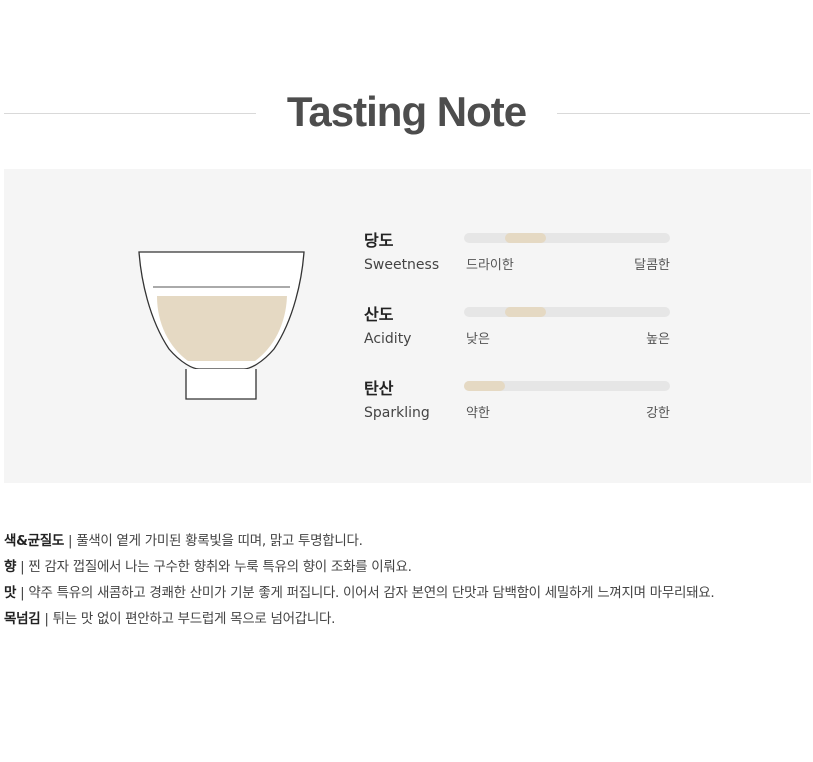 Image resolution: width=813 pixels, height=762 pixels. Describe the element at coordinates (379, 388) in the screenshot. I see `attribute-name-ko: 탄산` at that location.